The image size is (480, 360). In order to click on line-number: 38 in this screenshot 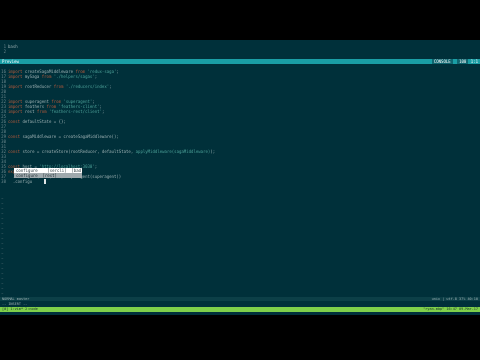, I will do `click(3, 181)`.